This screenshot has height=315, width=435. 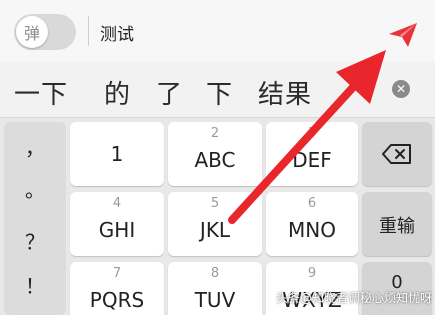 I want to click on key-label: GHI, so click(x=117, y=230).